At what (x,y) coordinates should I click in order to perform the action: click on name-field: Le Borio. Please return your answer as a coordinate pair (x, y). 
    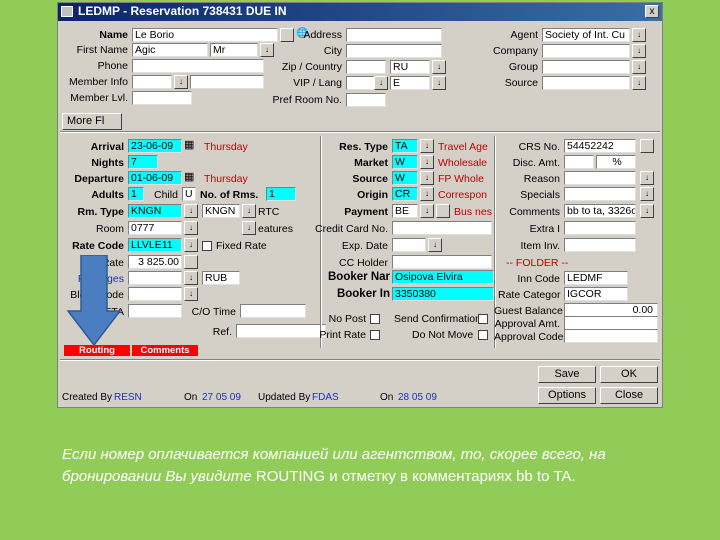
    Looking at the image, I should click on (205, 35).